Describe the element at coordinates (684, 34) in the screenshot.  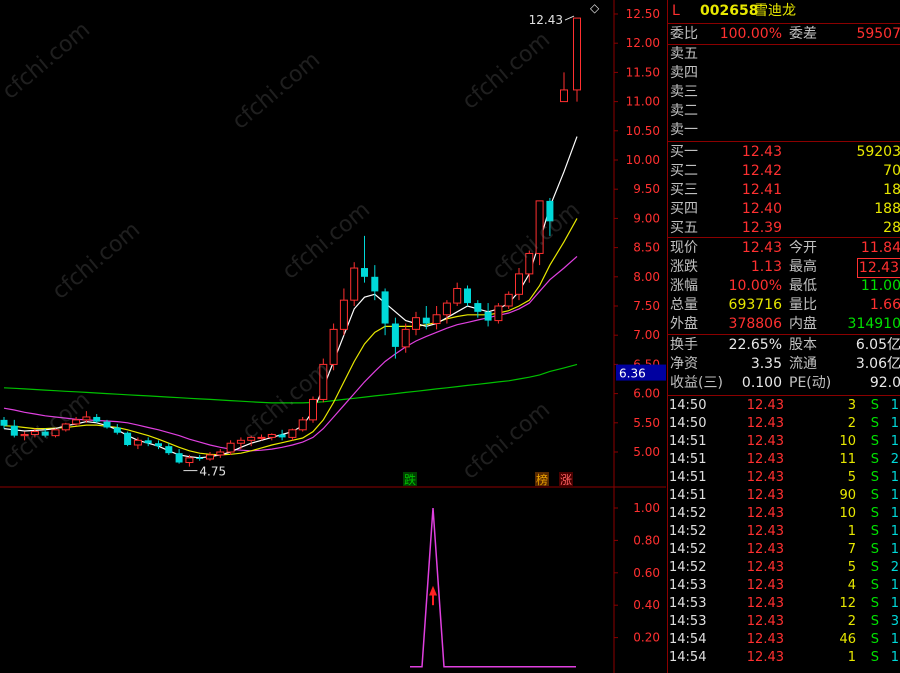
I see `weibi-label: 委比` at that location.